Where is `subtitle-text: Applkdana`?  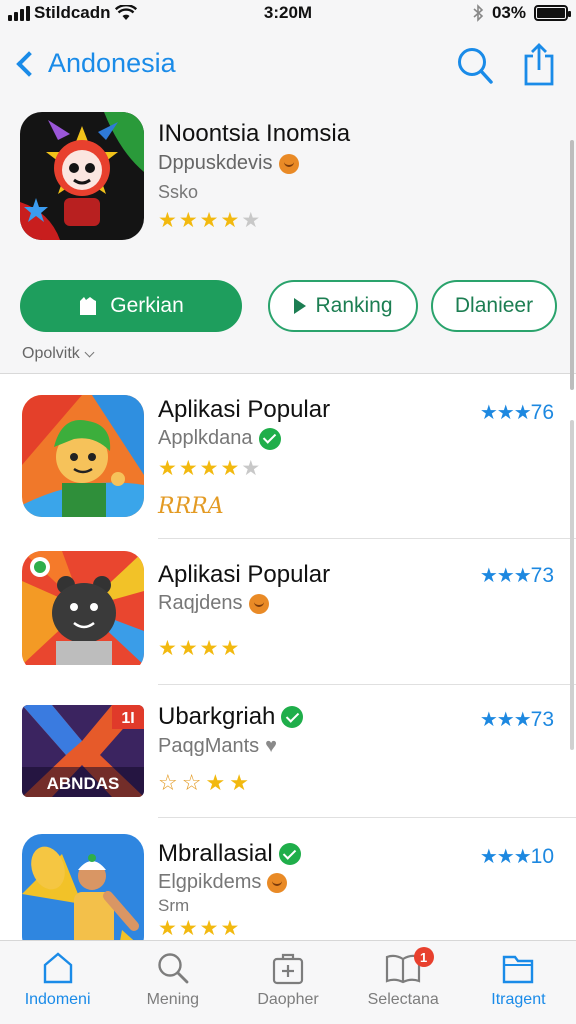
subtitle-text: Applkdana is located at coordinates (205, 438).